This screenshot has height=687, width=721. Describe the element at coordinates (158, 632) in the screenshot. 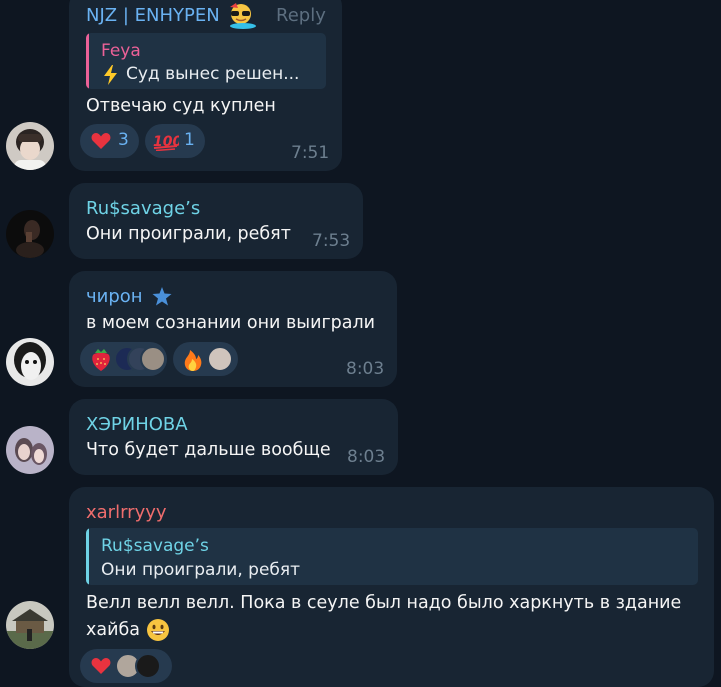

I see `grinning-face-icon` at that location.